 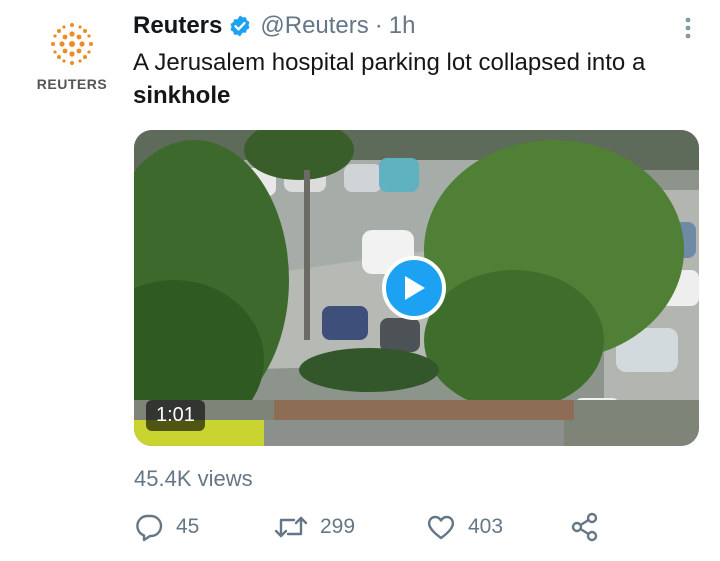 I want to click on reuters-avatar: REUTERS, so click(x=72, y=60).